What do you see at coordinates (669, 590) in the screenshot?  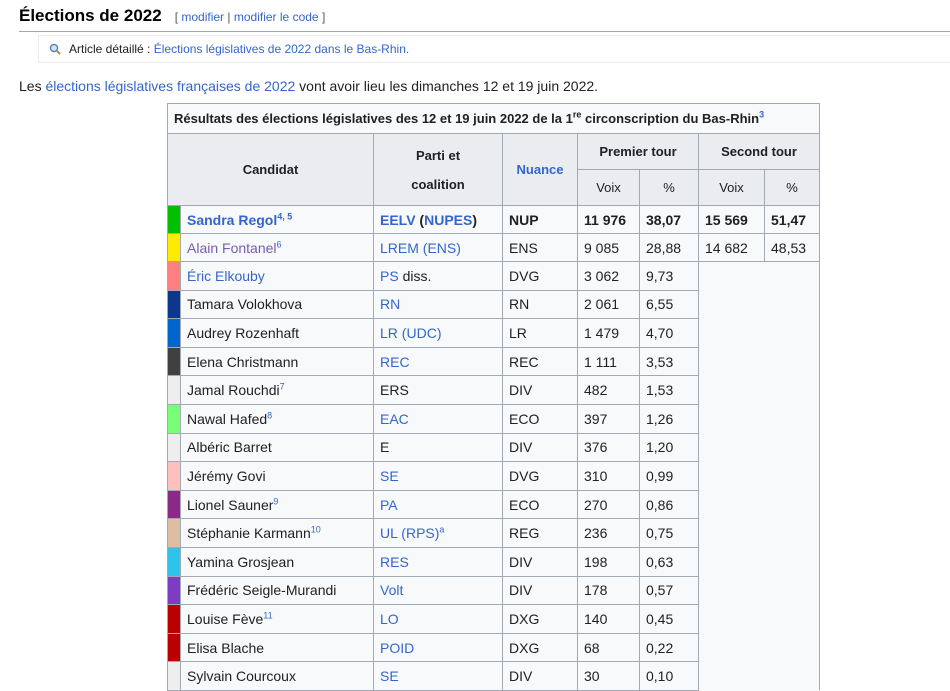 I see `pct-round1: 0,57` at bounding box center [669, 590].